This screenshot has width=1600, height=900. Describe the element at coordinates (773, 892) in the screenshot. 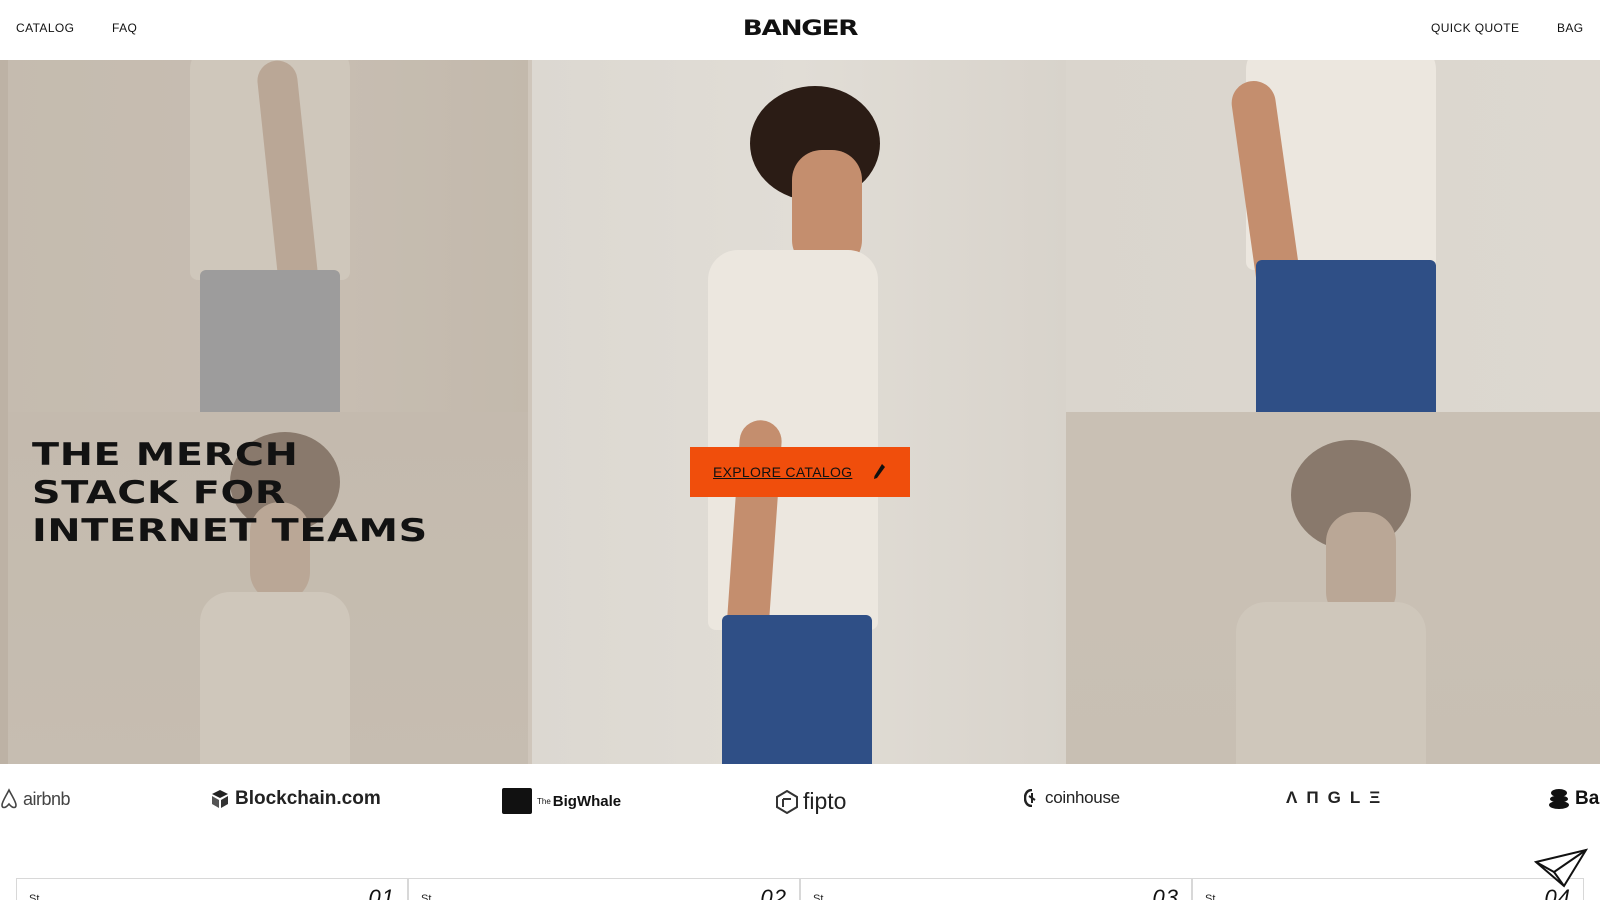

I see `stat-card-number: 02` at that location.